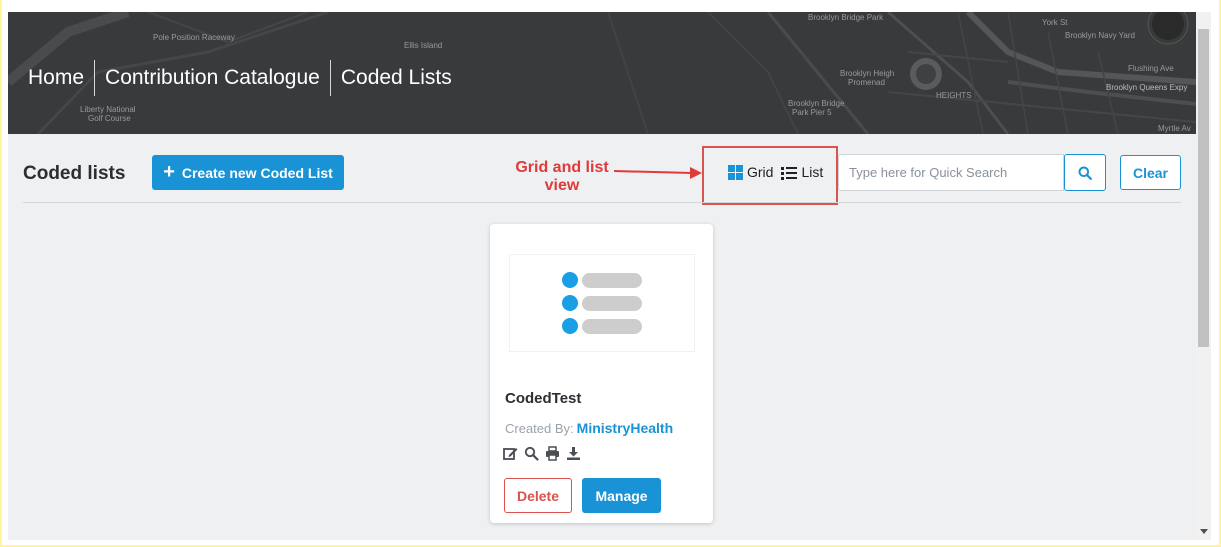 The height and width of the screenshot is (547, 1221). I want to click on grid-view-toggle: Grid, so click(750, 172).